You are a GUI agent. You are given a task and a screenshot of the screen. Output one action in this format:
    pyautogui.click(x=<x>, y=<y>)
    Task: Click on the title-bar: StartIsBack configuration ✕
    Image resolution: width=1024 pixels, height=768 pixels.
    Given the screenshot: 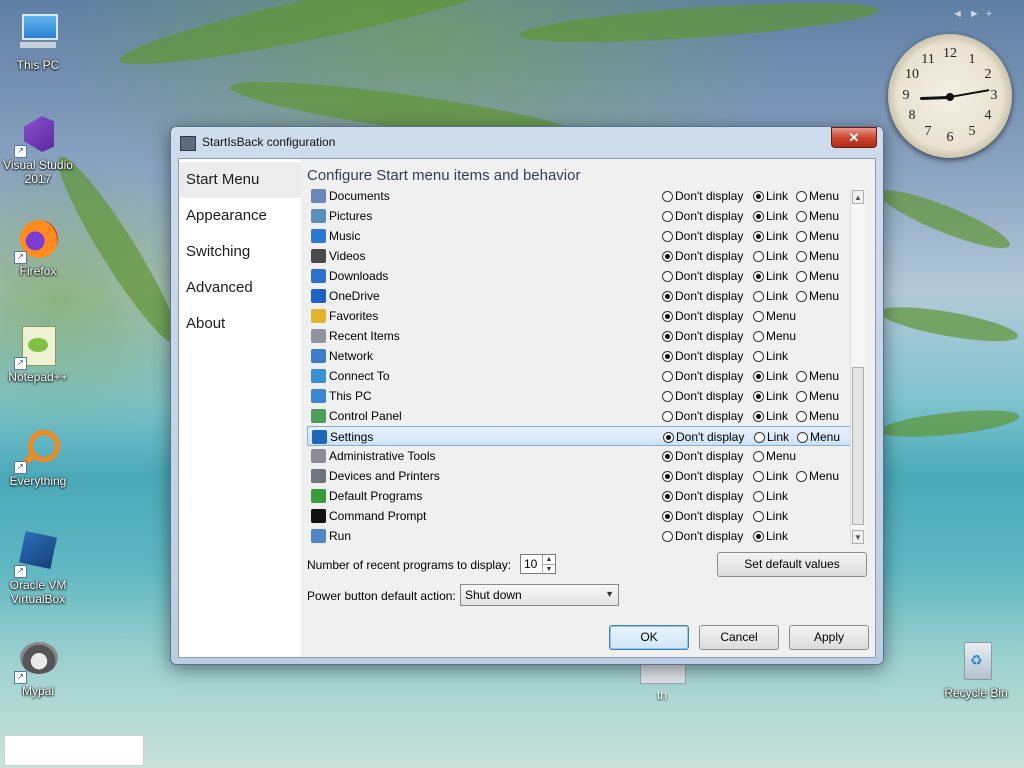 What is the action you would take?
    pyautogui.click(x=527, y=142)
    